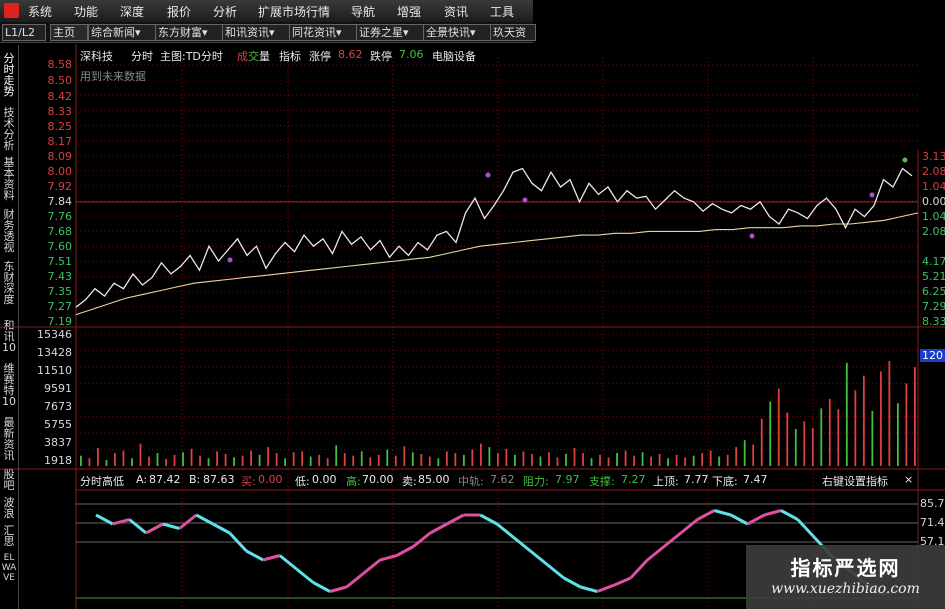 The height and width of the screenshot is (609, 945). Describe the element at coordinates (666, 481) in the screenshot. I see `ind-top-label: 上顶:` at that location.